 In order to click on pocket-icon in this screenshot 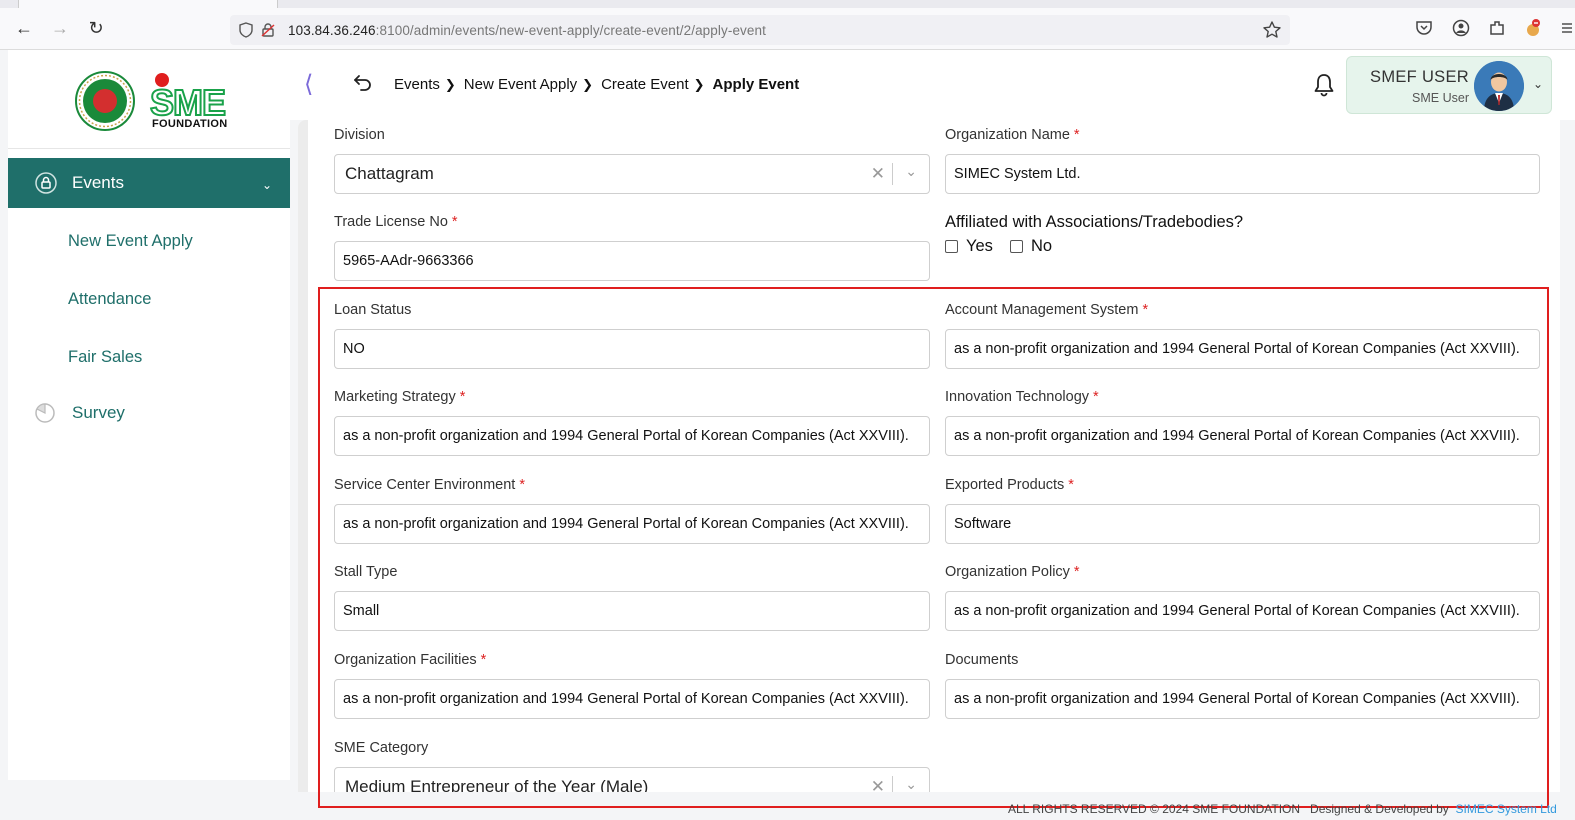, I will do `click(1424, 28)`.